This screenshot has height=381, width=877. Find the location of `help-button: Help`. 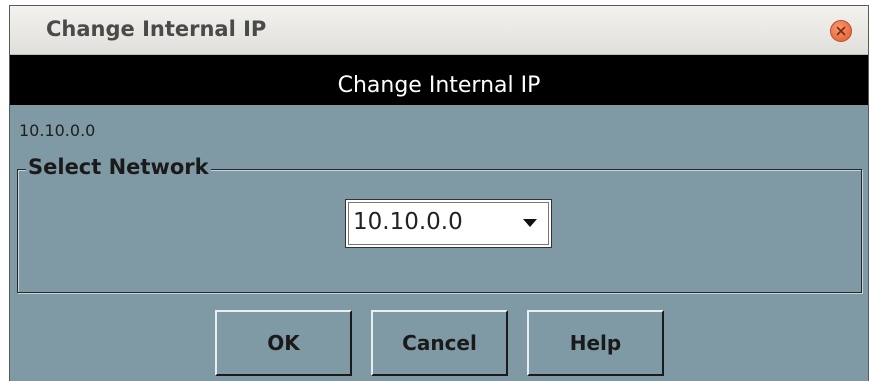

help-button: Help is located at coordinates (595, 343).